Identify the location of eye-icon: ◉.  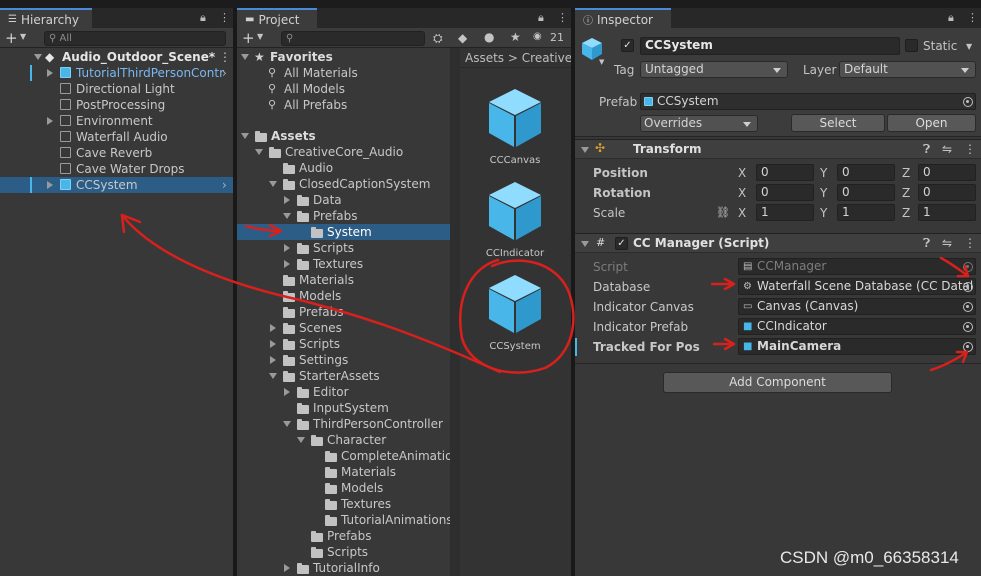
(537, 36).